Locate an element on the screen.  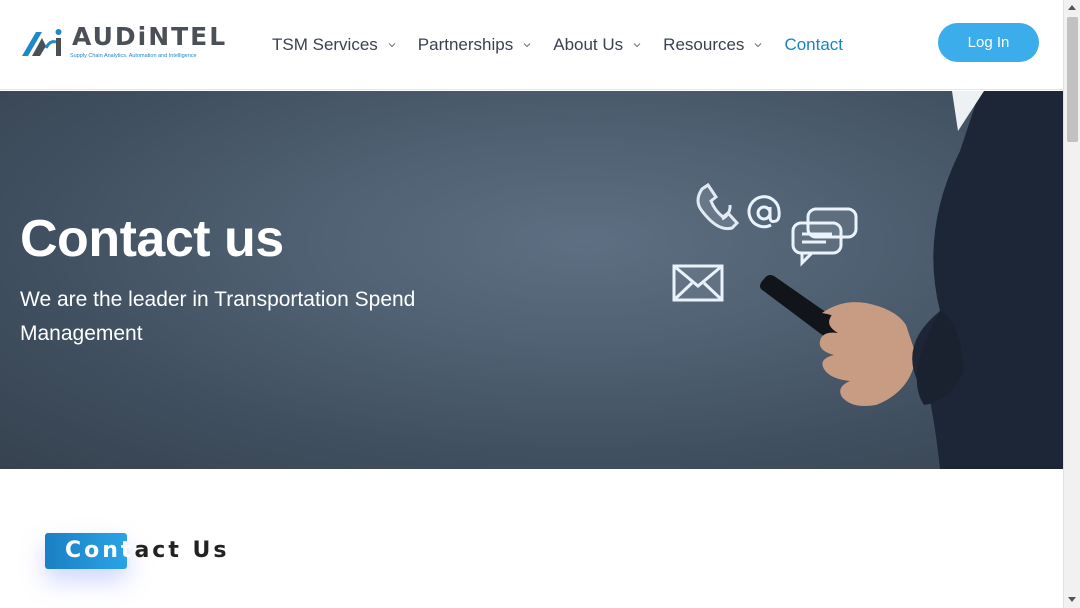
nav-item-tsm-services: TSM Services is located at coordinates (334, 45).